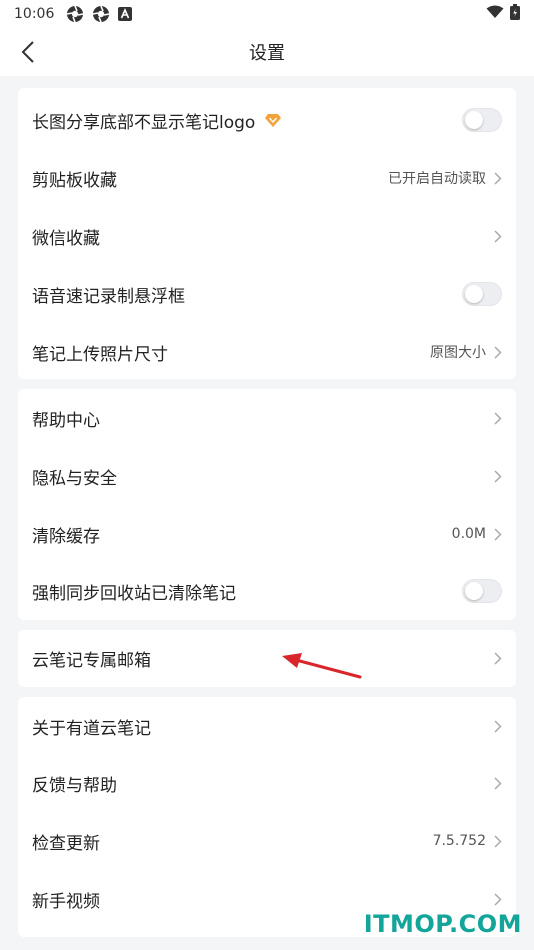 The height and width of the screenshot is (950, 534). I want to click on setting-label: 长图分享底部不显示笔记logo, so click(144, 122).